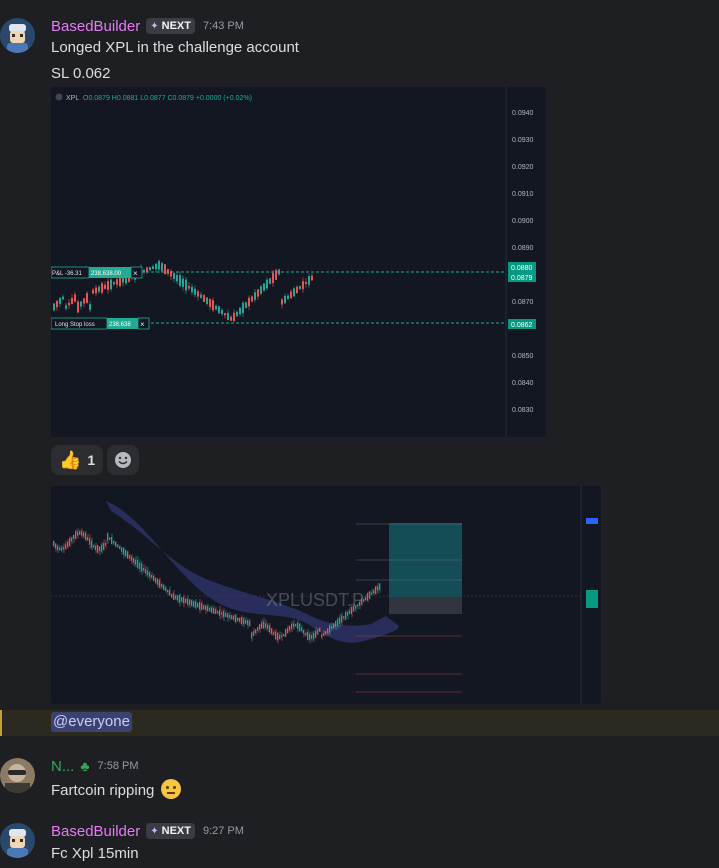 The image size is (719, 868). Describe the element at coordinates (67, 274) in the screenshot. I see `pnl-label: P&L -36.31` at that location.